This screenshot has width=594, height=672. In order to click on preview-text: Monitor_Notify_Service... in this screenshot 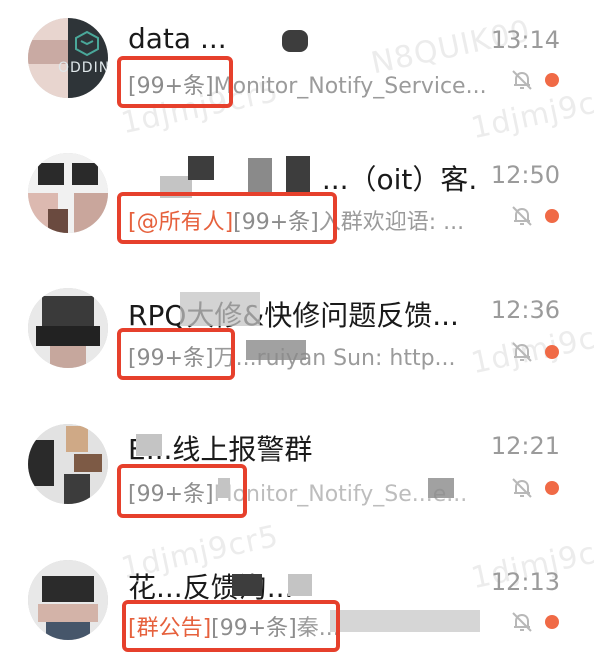, I will do `click(350, 86)`.